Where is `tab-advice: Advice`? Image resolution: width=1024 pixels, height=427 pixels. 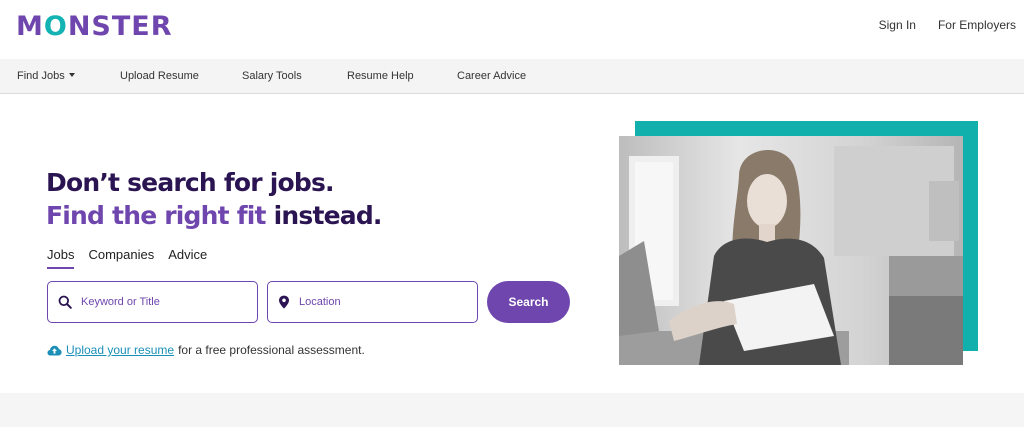
tab-advice: Advice is located at coordinates (187, 258).